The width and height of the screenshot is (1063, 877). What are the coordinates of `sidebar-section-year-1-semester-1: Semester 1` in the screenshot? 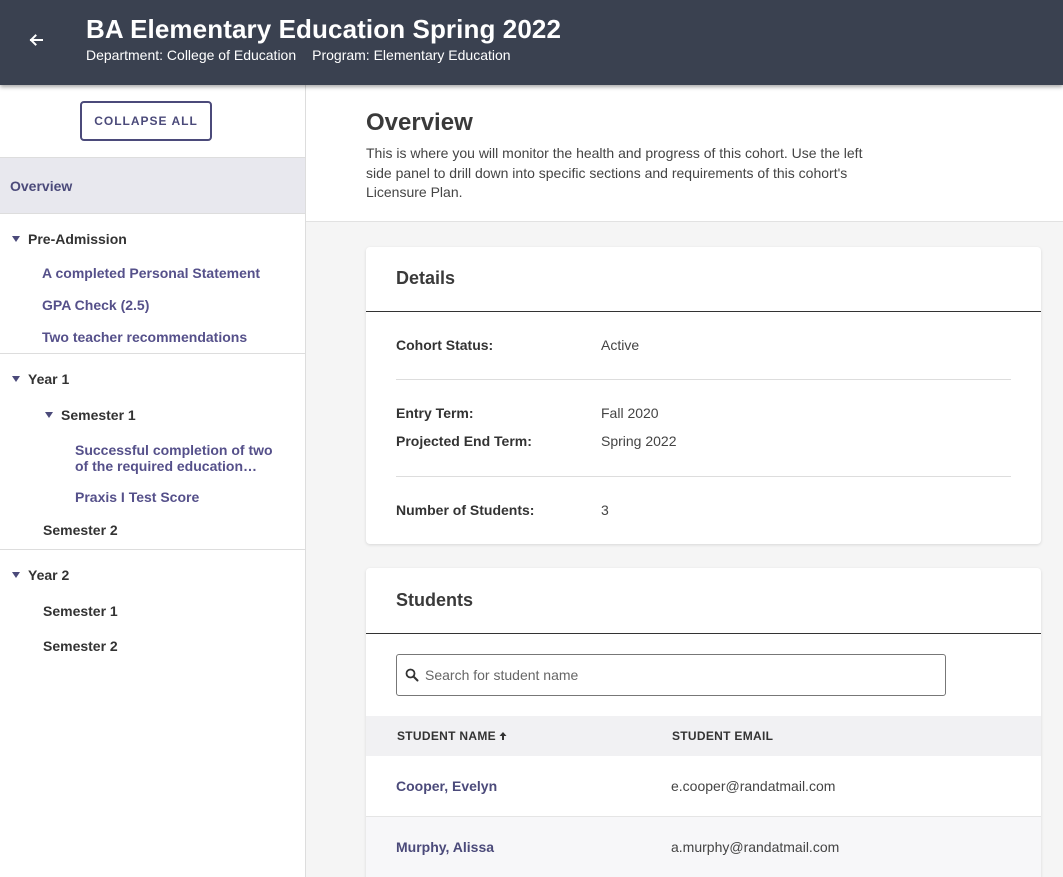 It's located at (90, 415).